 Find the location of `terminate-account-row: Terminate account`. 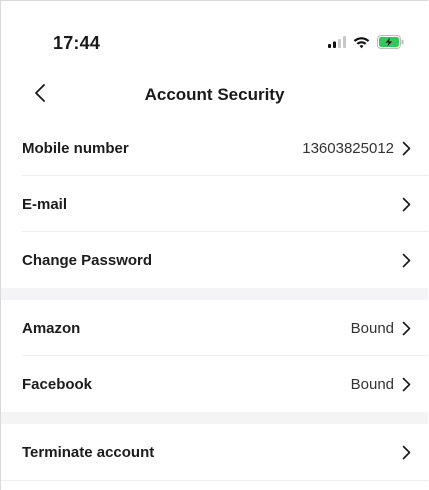

terminate-account-row: Terminate account is located at coordinates (214, 452).